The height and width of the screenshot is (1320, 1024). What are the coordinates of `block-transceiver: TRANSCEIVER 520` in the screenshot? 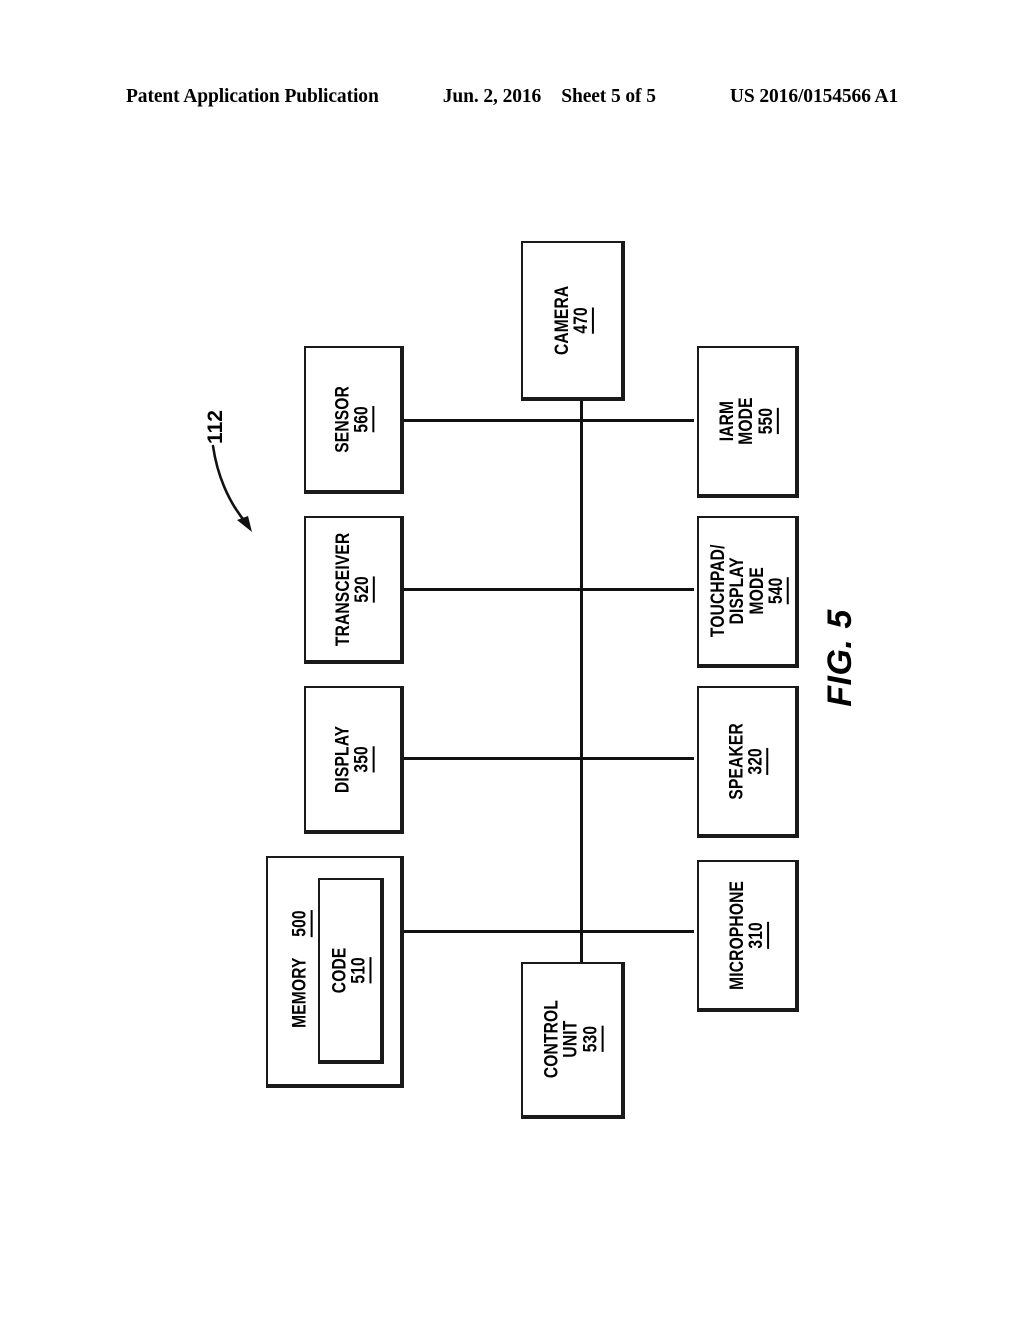 It's located at (354, 590).